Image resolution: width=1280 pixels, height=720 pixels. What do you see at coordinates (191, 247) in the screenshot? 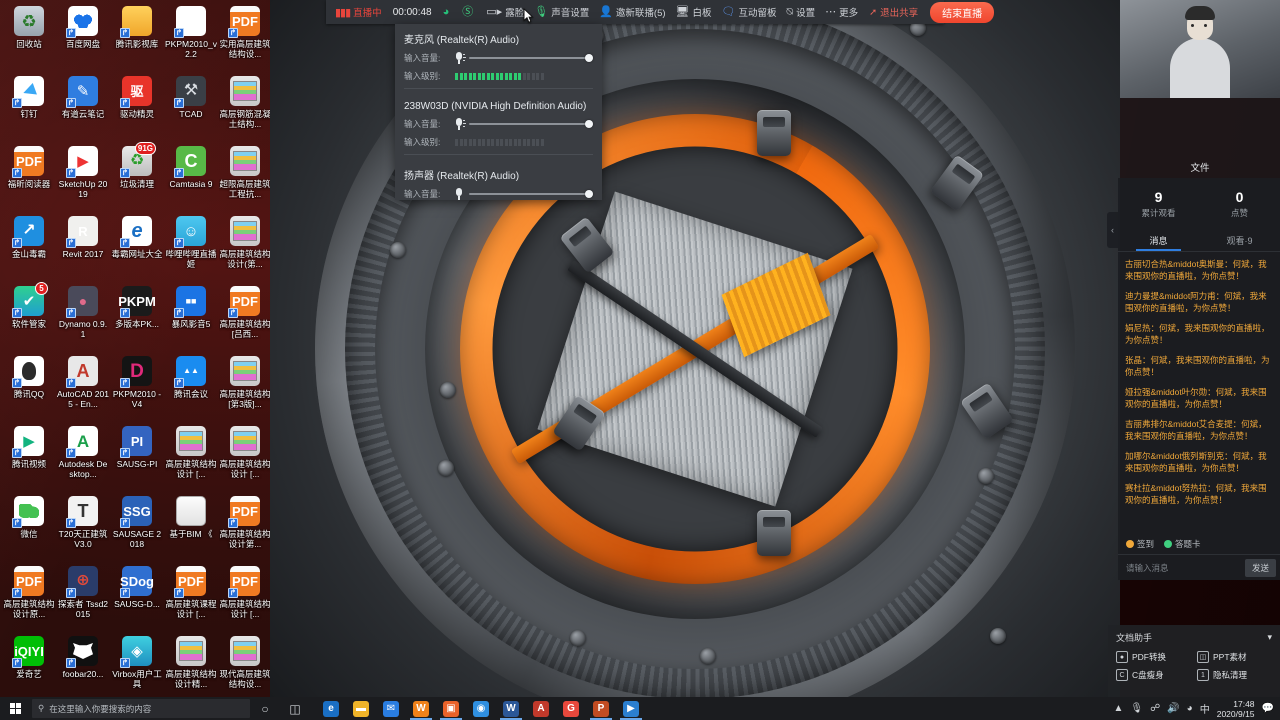
I see `desktop-icon: ↱哔哩哔哩直播姬` at bounding box center [191, 247].